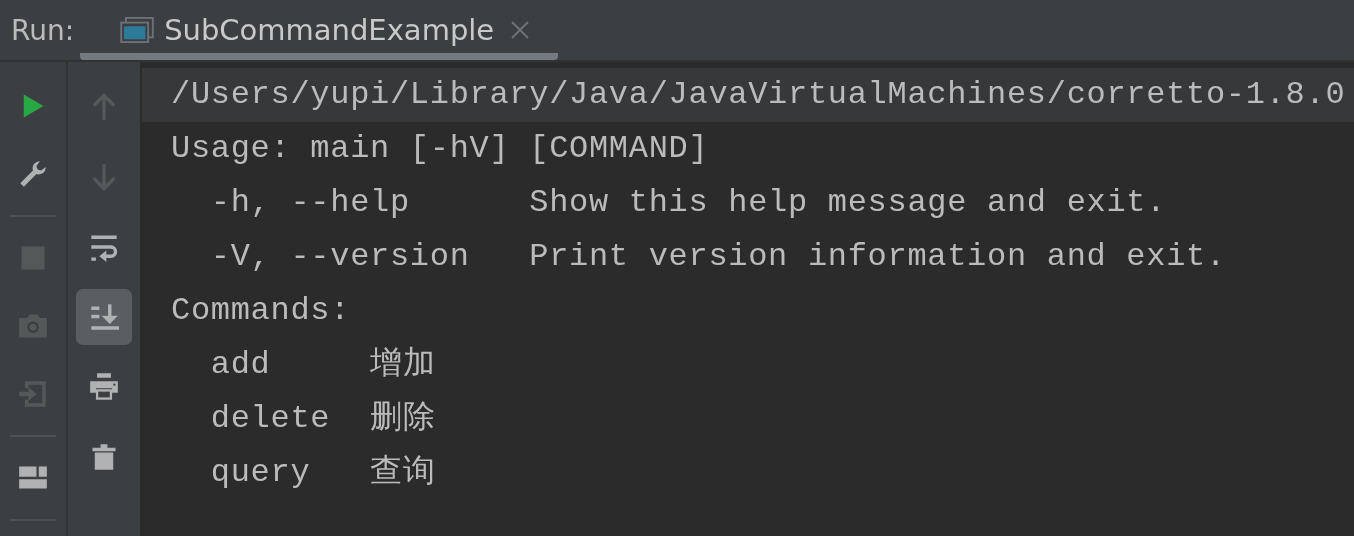 The height and width of the screenshot is (536, 1354). What do you see at coordinates (440, 149) in the screenshot?
I see `console-line: Usage: main [-hV] [COMMAND]` at bounding box center [440, 149].